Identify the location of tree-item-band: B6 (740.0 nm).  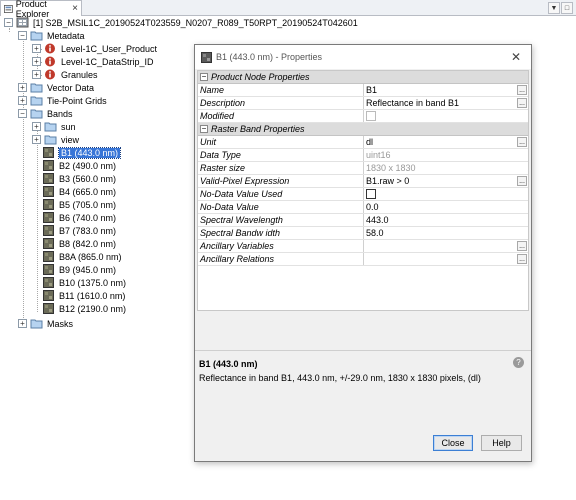
(79, 217).